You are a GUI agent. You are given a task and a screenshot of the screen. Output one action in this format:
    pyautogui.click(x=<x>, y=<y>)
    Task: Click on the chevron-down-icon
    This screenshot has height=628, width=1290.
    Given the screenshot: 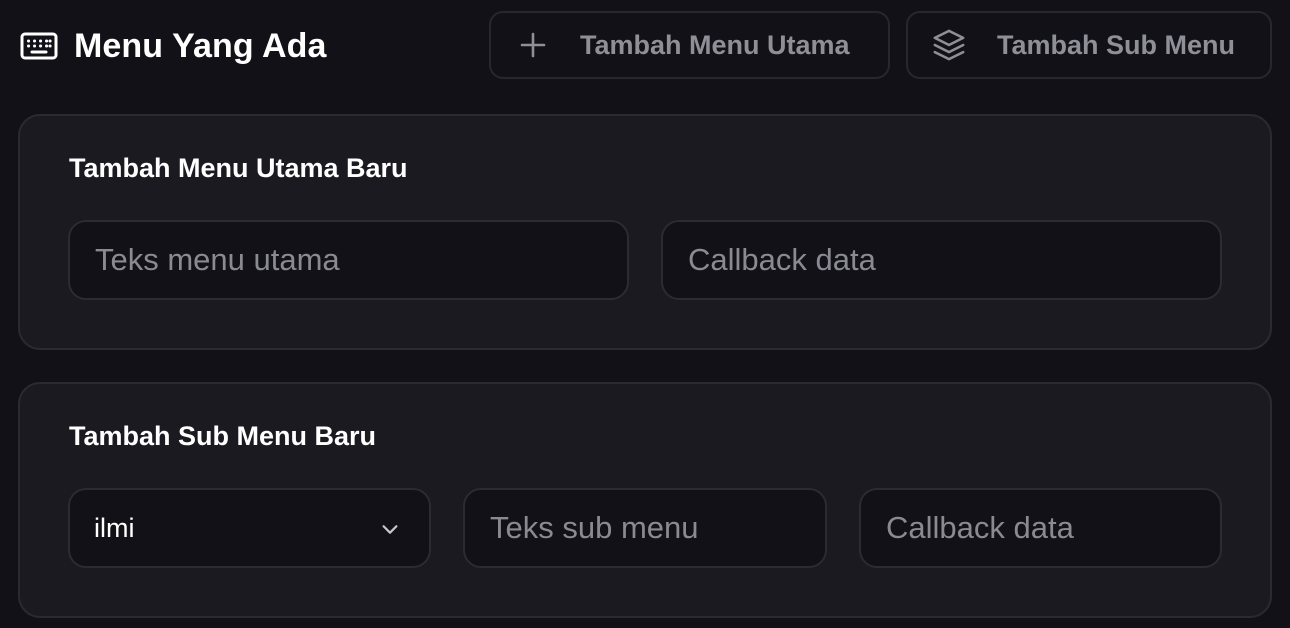 What is the action you would take?
    pyautogui.click(x=390, y=529)
    